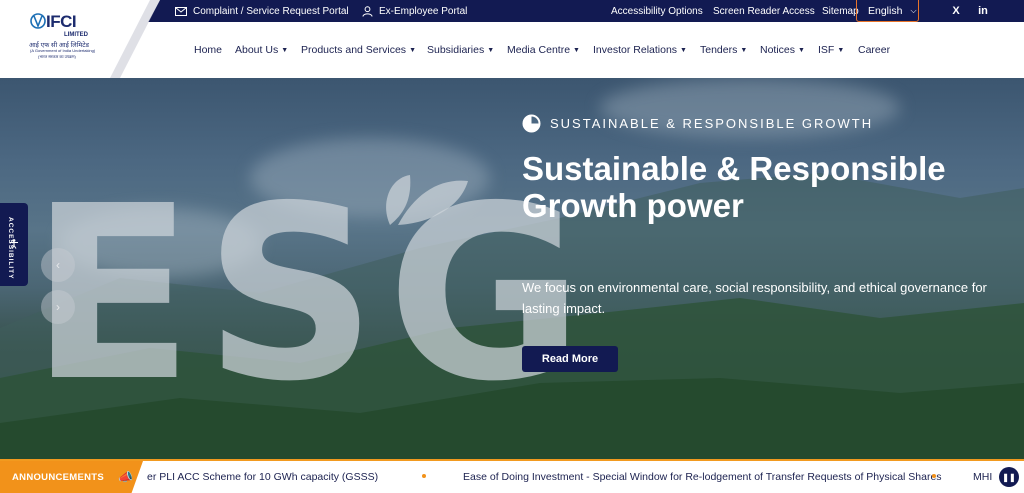  What do you see at coordinates (257, 50) in the screenshot?
I see `nav-item-label: About Us` at bounding box center [257, 50].